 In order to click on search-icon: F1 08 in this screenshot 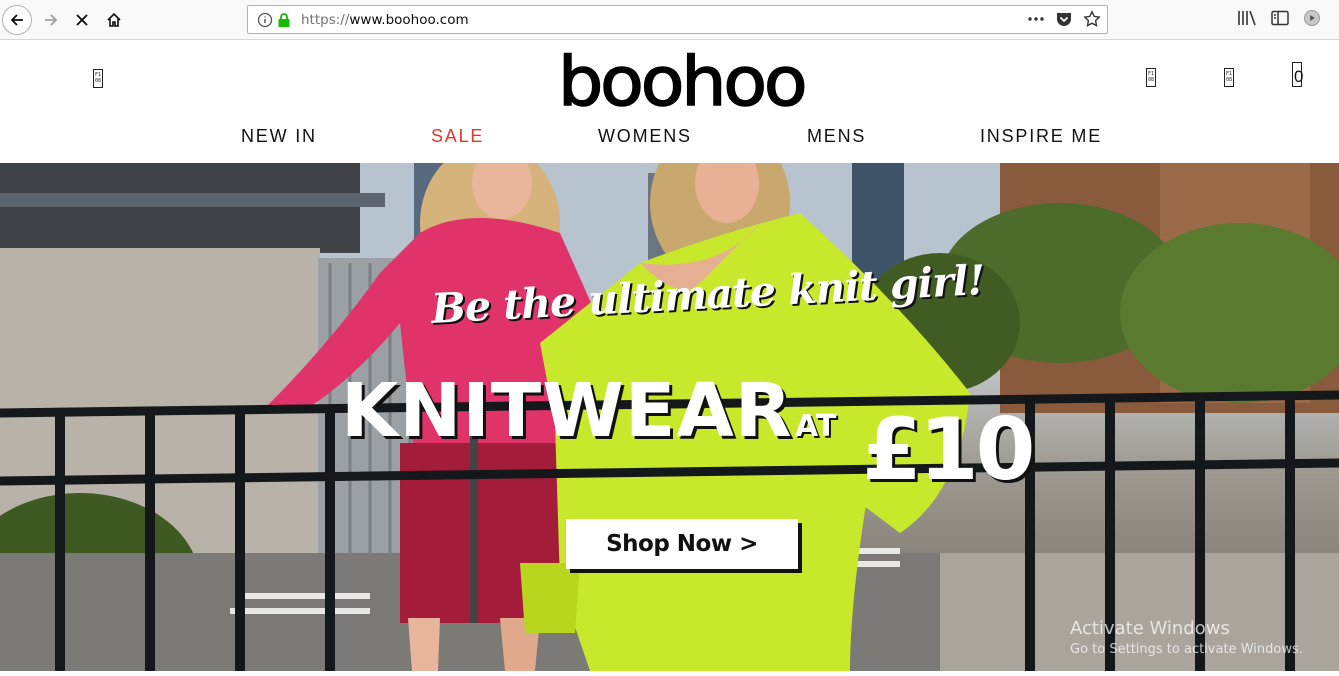, I will do `click(1151, 77)`.